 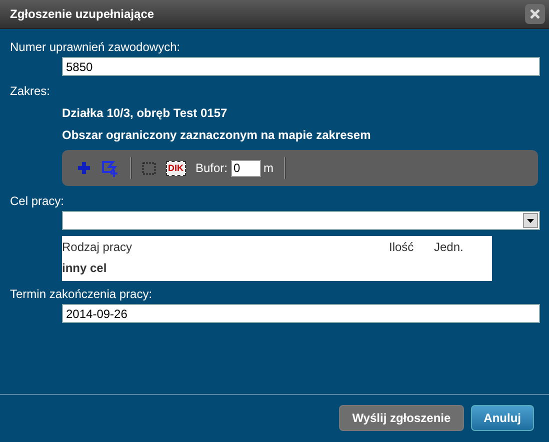 I want to click on buffer-field: 0, so click(x=245, y=168).